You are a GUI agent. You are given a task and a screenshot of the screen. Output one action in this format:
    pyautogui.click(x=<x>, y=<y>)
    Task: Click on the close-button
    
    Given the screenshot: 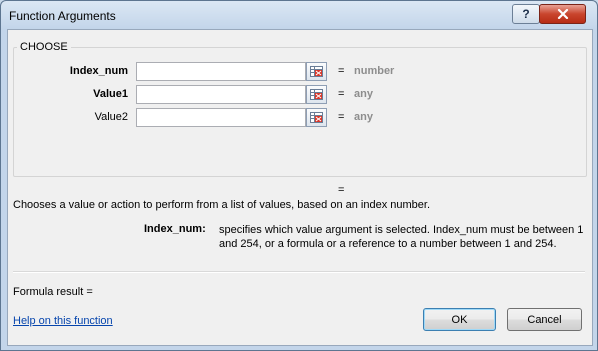 What is the action you would take?
    pyautogui.click(x=562, y=14)
    